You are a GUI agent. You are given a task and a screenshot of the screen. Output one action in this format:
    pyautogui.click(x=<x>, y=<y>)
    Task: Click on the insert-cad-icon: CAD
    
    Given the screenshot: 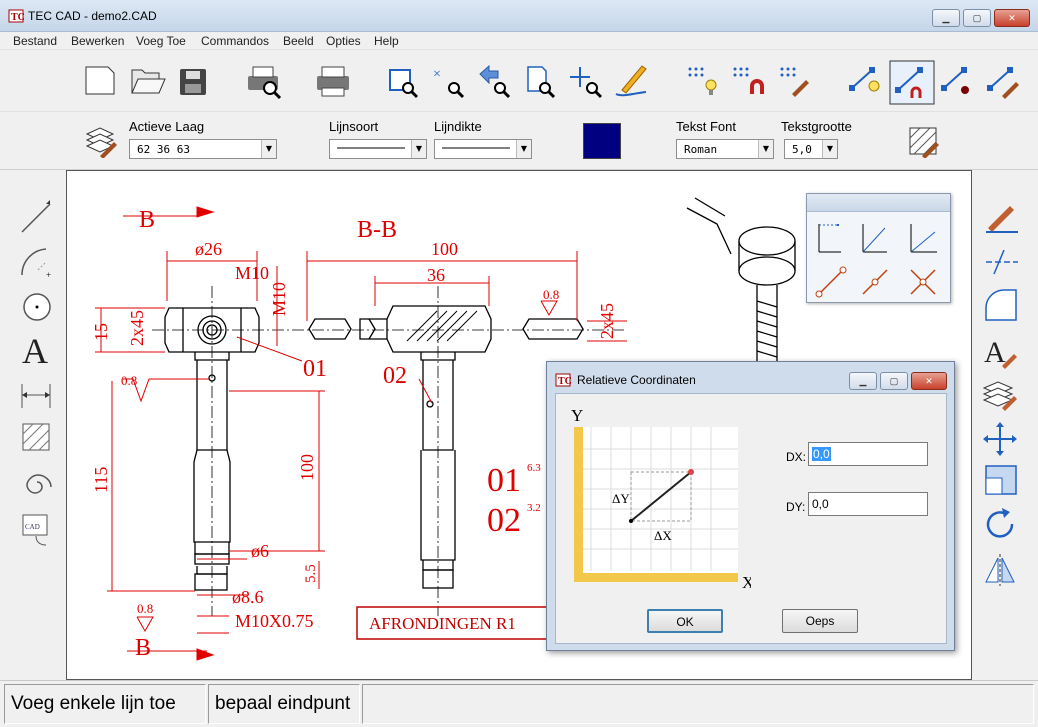 What is the action you would take?
    pyautogui.click(x=35, y=530)
    